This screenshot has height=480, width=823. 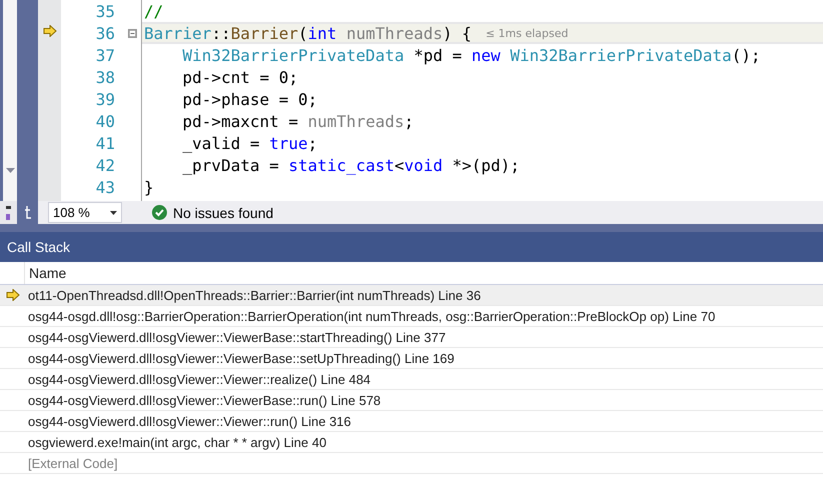 What do you see at coordinates (411, 379) in the screenshot?
I see `call-stack-row: osg44-osgViewerd.dll!osgViewer::Viewer::realize() Line 484` at bounding box center [411, 379].